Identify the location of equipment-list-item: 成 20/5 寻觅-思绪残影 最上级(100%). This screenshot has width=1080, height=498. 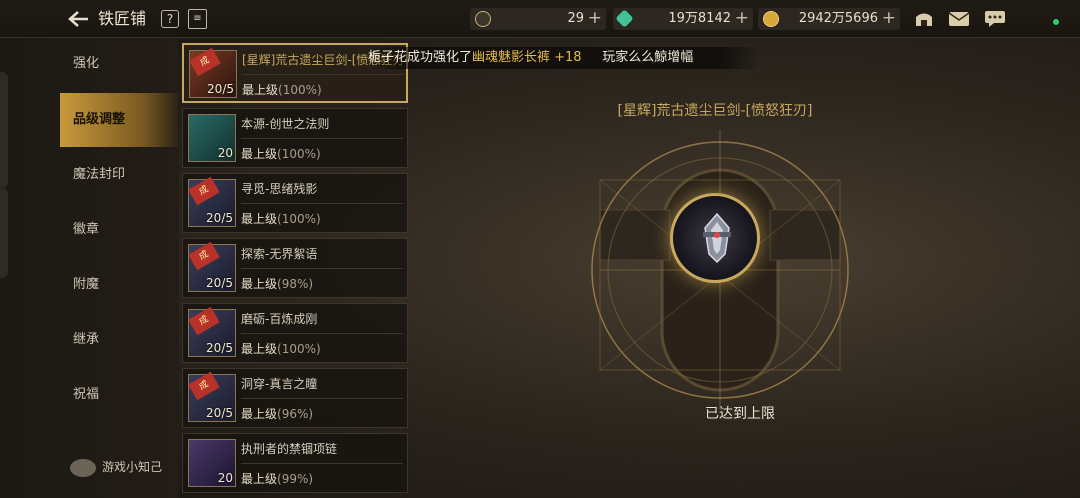
(295, 203).